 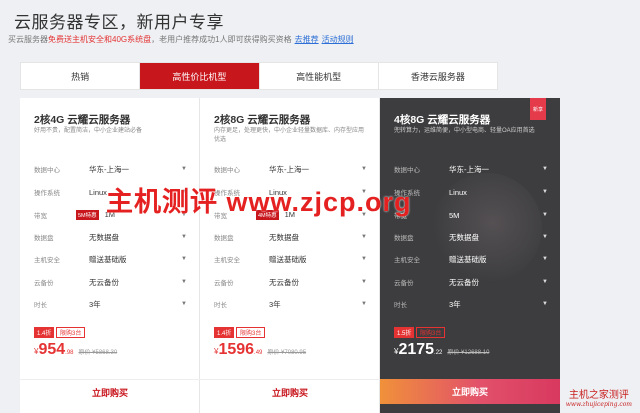 What do you see at coordinates (468, 353) in the screenshot?
I see `original-price: 原价 ¥12688.10` at bounding box center [468, 353].